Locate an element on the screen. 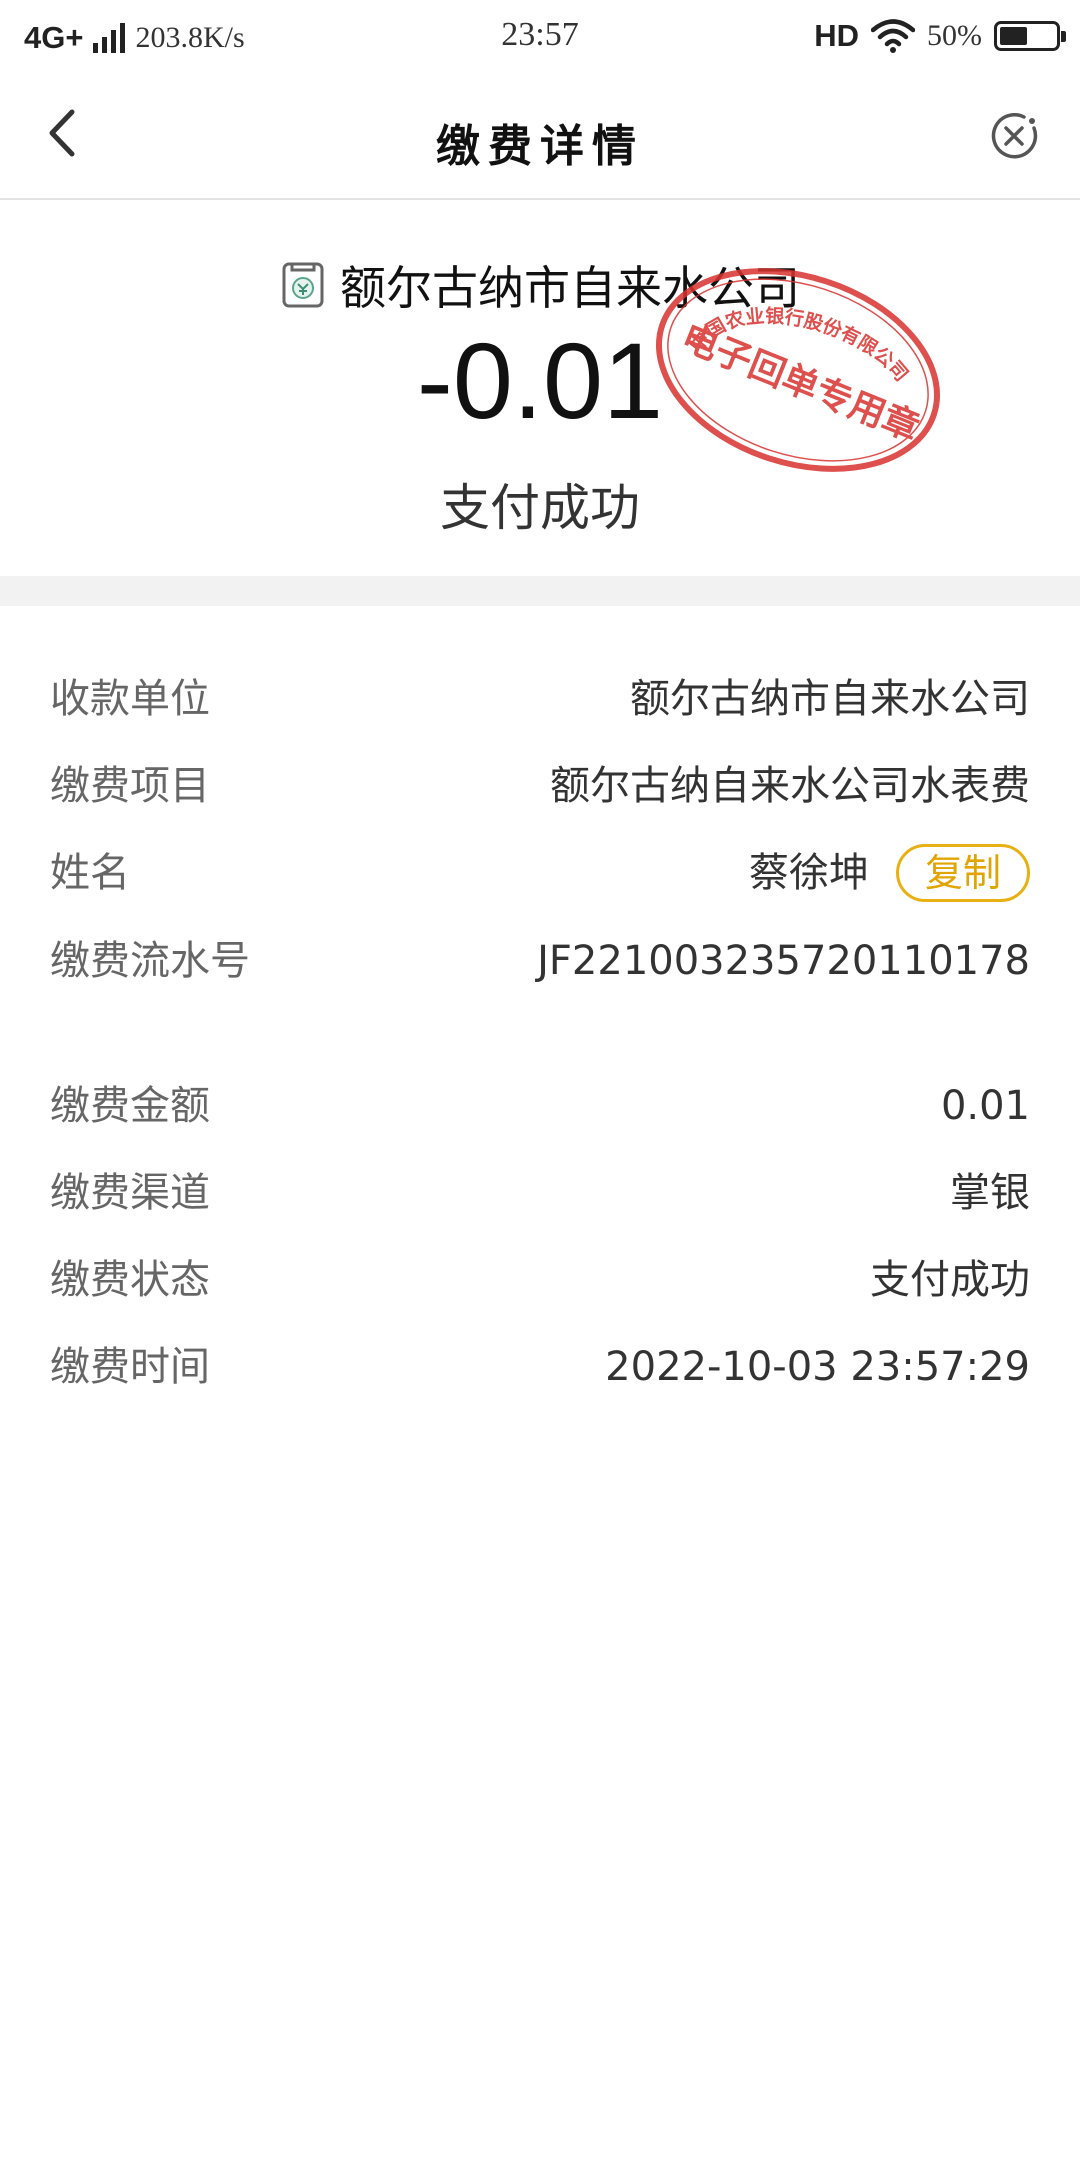 The image size is (1080, 2160). detail-value: 2022-10-03 23:57:29 is located at coordinates (817, 1367).